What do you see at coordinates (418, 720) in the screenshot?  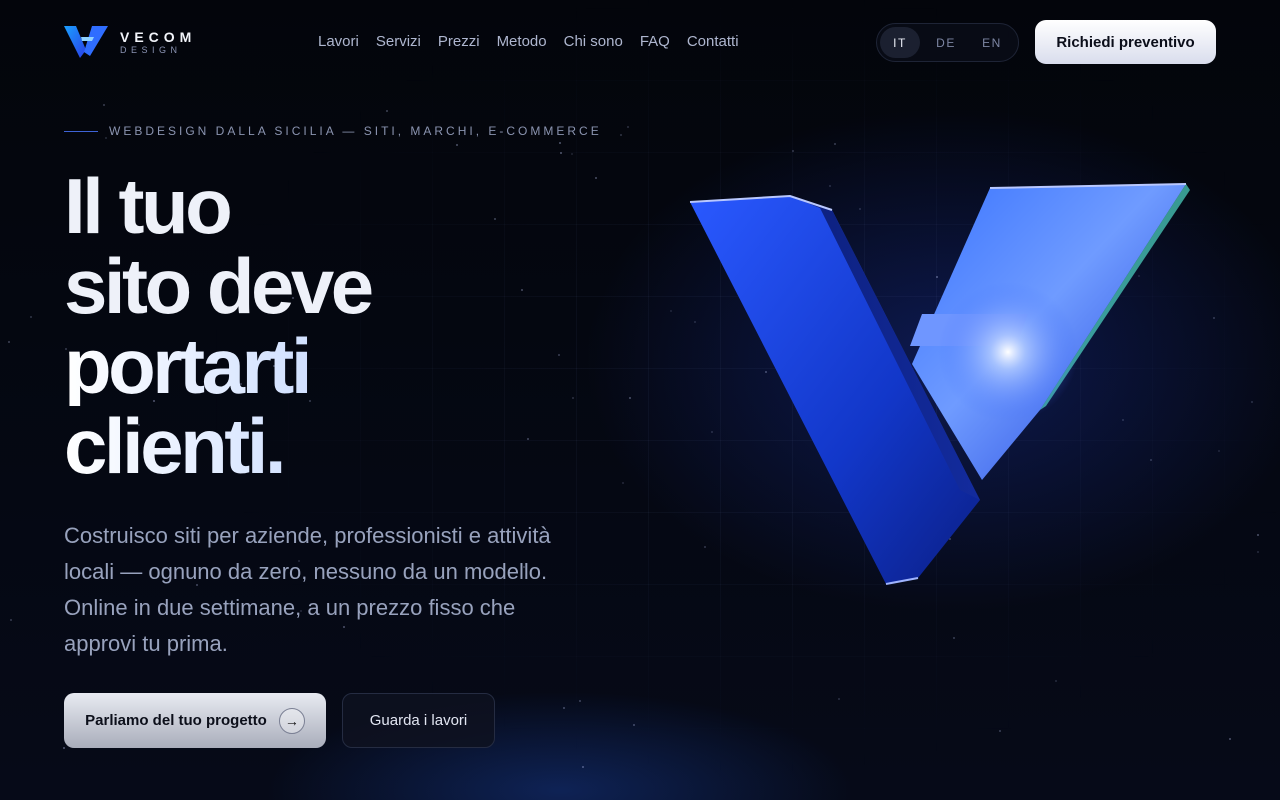 I see `view-works-button: Guarda i lavori` at bounding box center [418, 720].